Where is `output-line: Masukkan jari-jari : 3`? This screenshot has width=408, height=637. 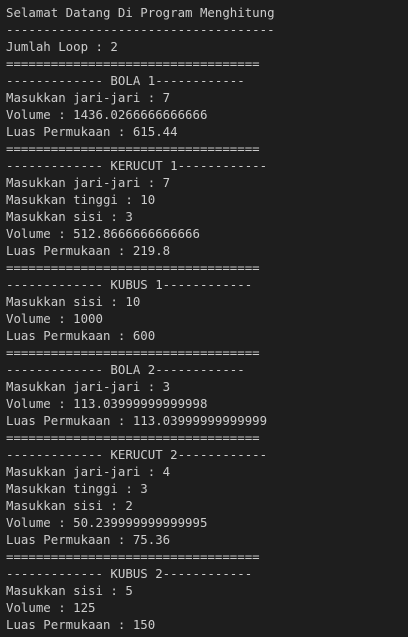 output-line: Masukkan jari-jari : 3 is located at coordinates (88, 386).